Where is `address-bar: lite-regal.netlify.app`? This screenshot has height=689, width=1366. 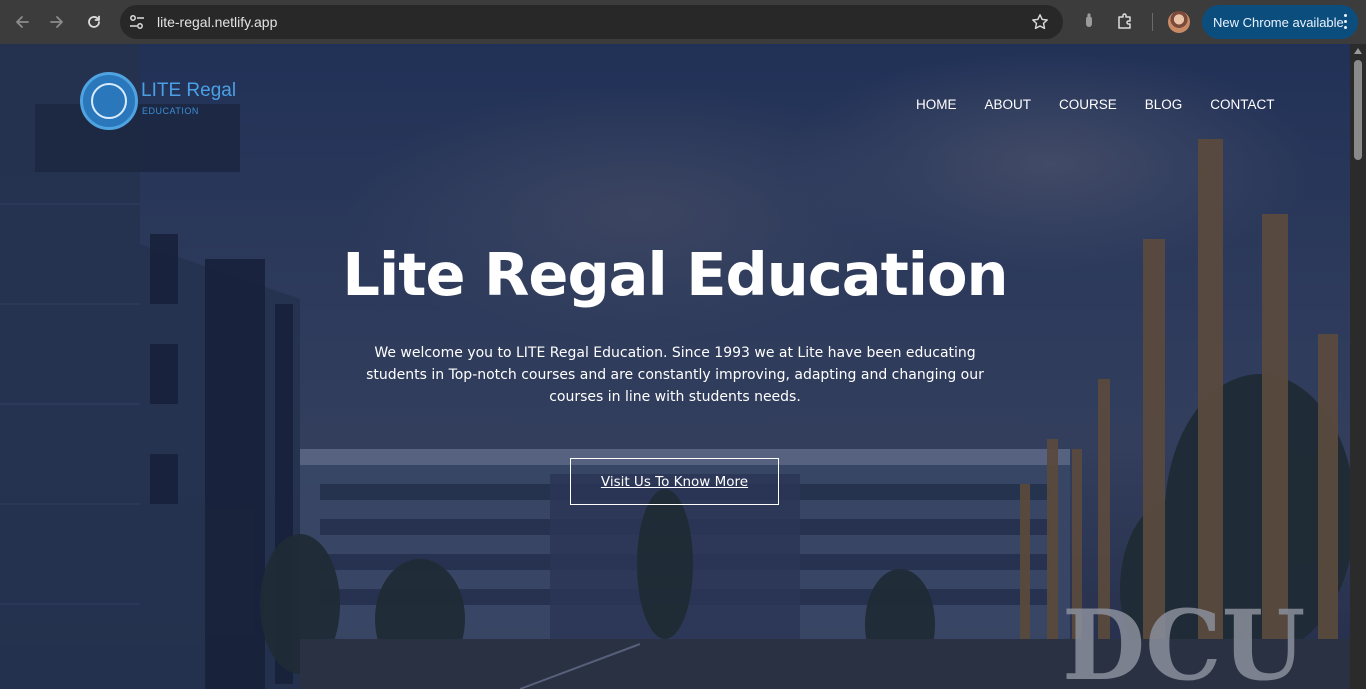 address-bar: lite-regal.netlify.app is located at coordinates (591, 22).